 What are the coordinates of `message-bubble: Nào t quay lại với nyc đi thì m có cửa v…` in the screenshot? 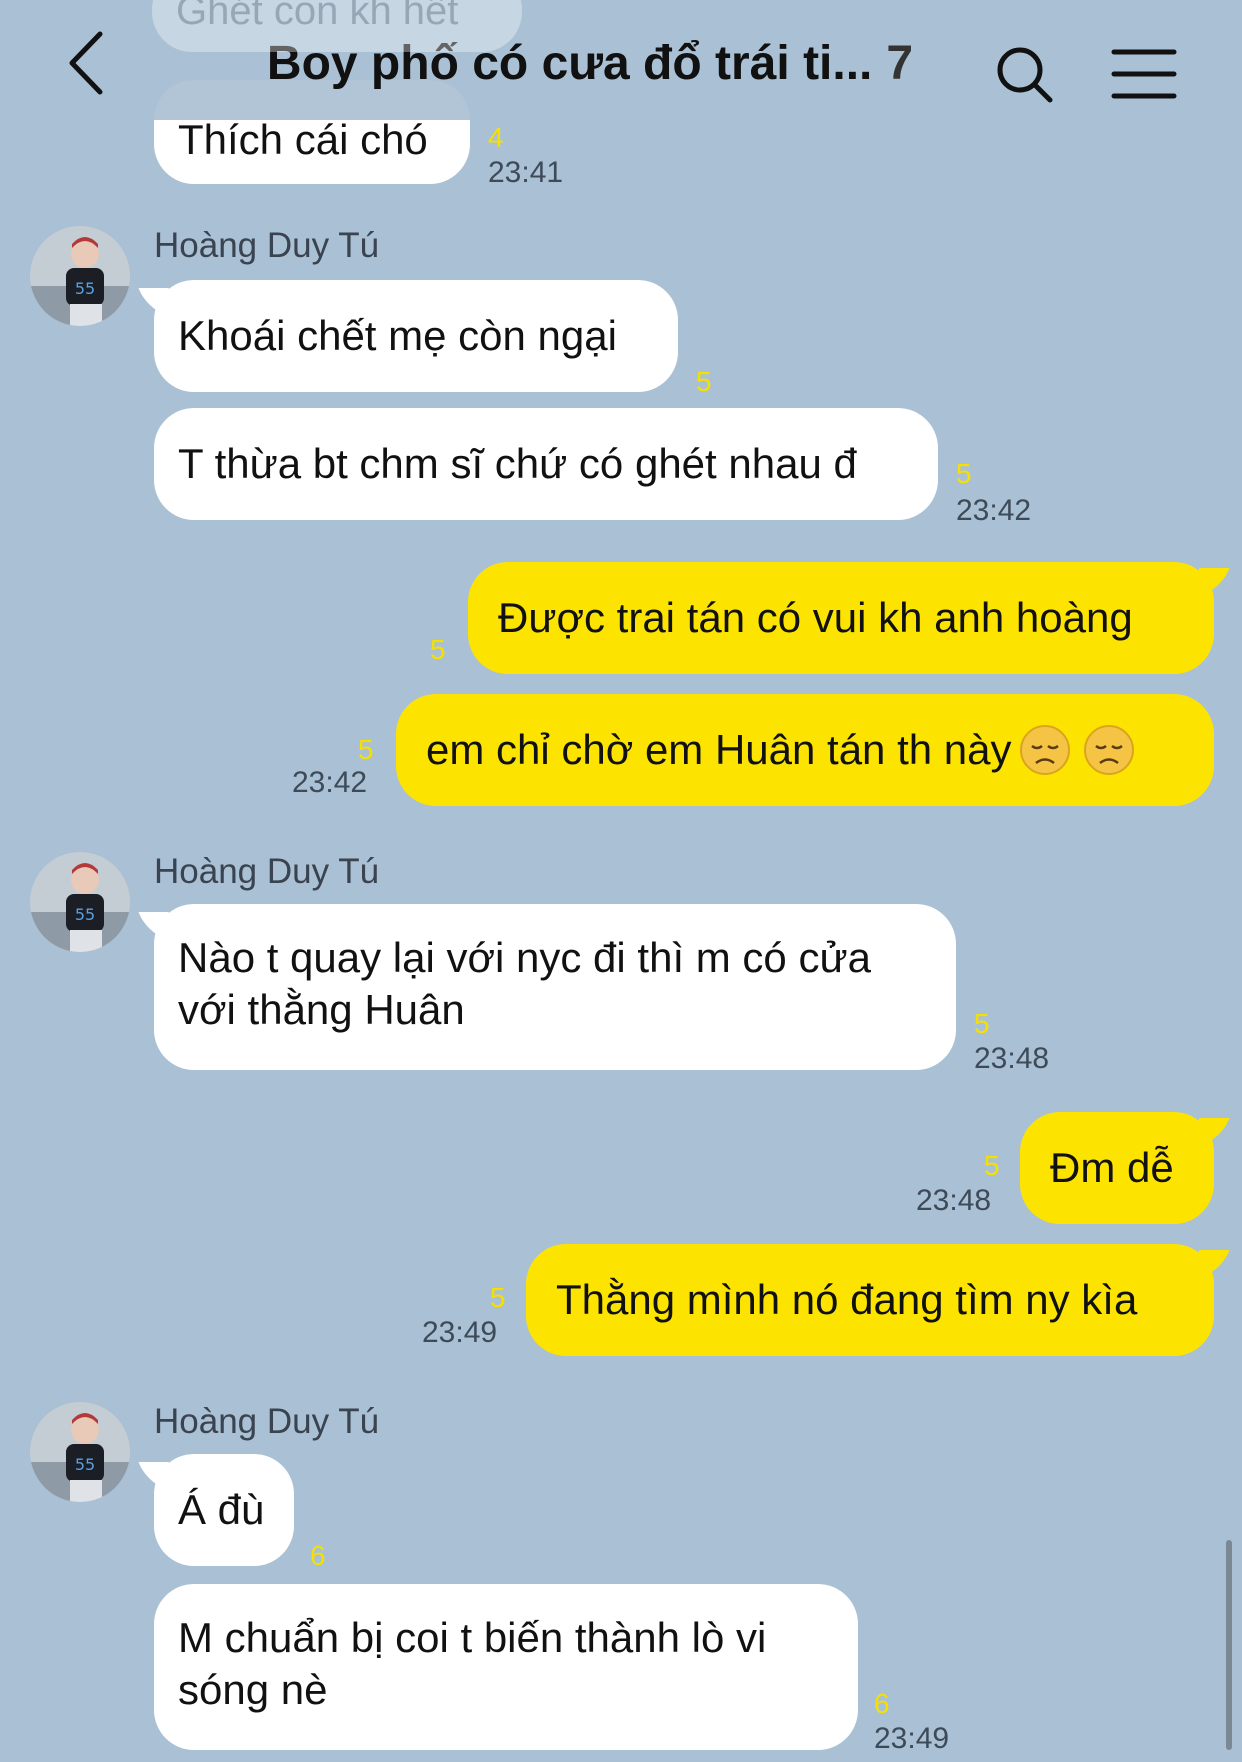 It's located at (555, 987).